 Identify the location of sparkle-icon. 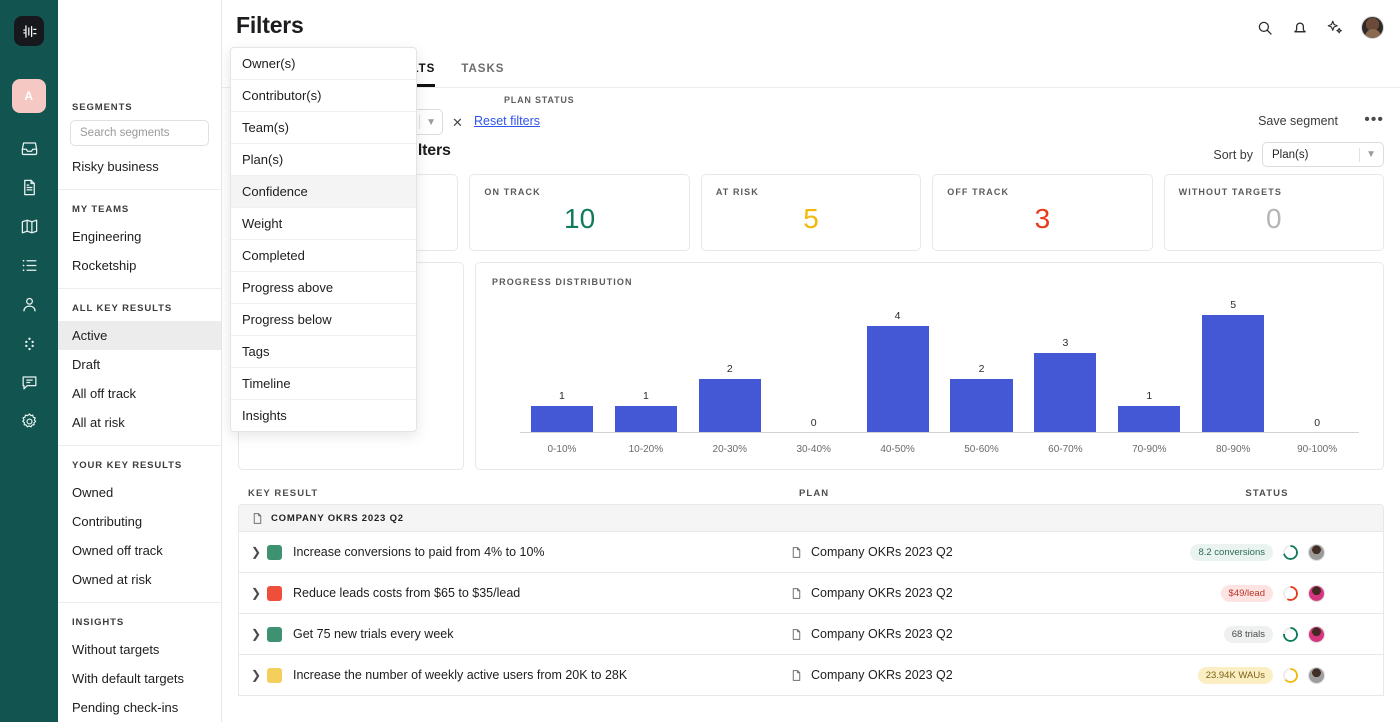
(1335, 28).